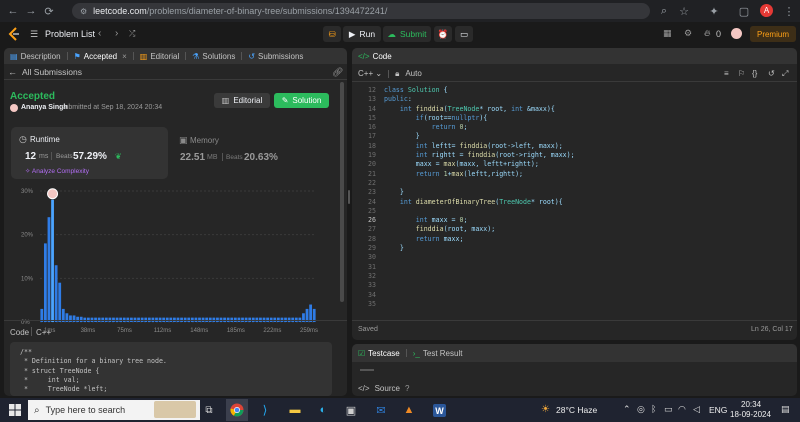 This screenshot has width=800, height=422. Describe the element at coordinates (242, 100) in the screenshot. I see `editorial-button: ▥ Editorial` at that location.